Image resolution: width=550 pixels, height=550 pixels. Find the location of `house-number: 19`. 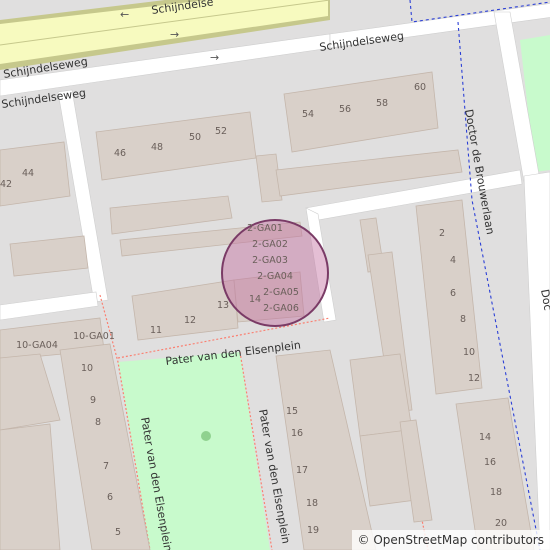

house-number: 19 is located at coordinates (313, 530).